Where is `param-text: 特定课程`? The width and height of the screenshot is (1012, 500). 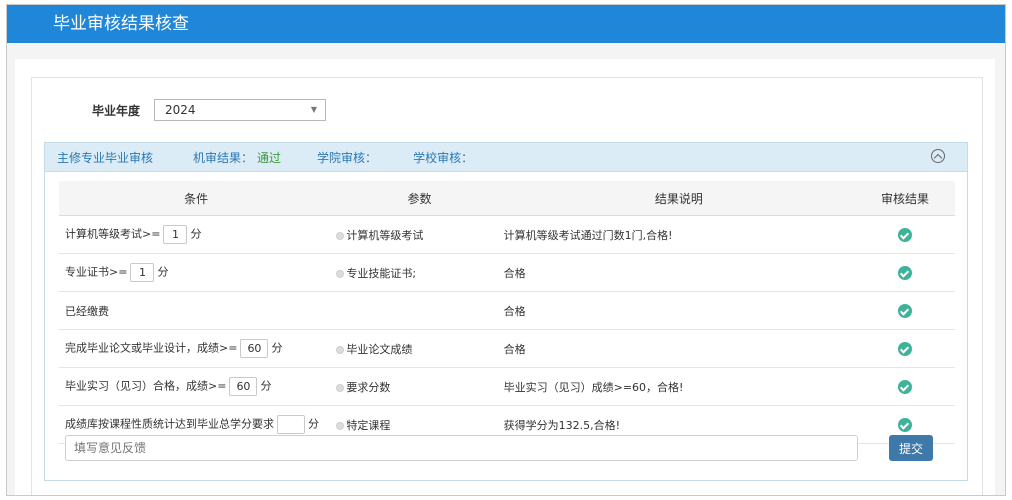 param-text: 特定课程 is located at coordinates (368, 425).